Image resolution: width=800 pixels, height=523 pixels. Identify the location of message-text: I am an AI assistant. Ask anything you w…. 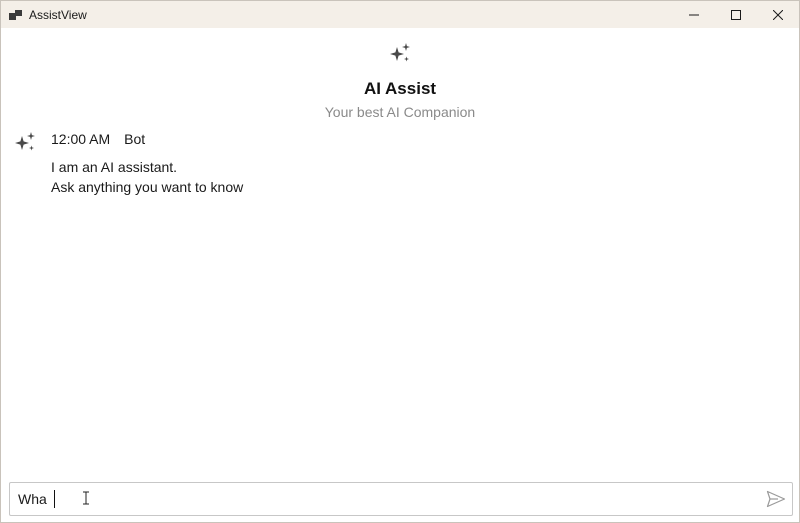
(147, 177).